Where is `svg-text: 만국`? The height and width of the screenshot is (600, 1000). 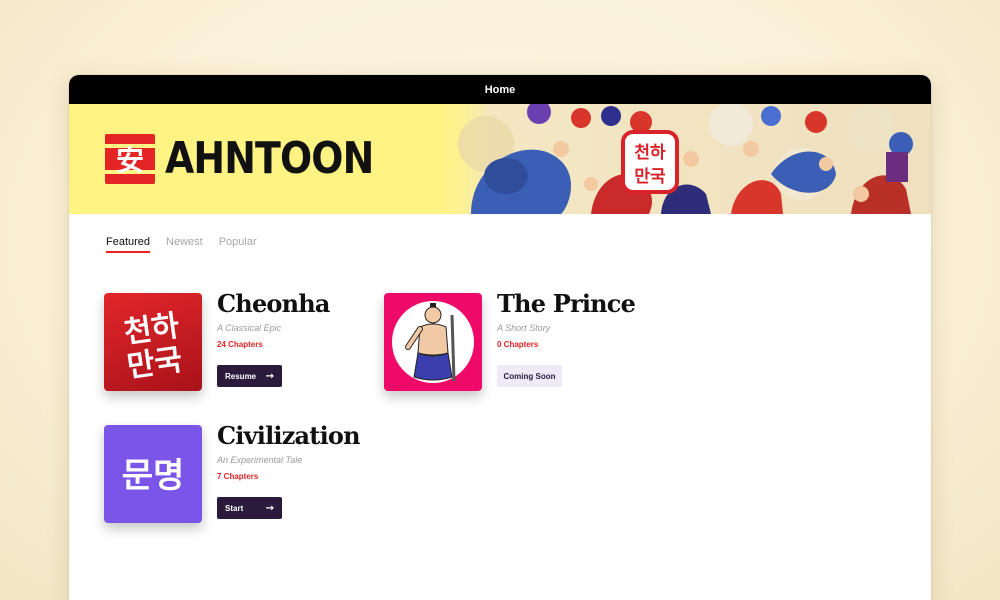
svg-text: 만국 is located at coordinates (155, 363).